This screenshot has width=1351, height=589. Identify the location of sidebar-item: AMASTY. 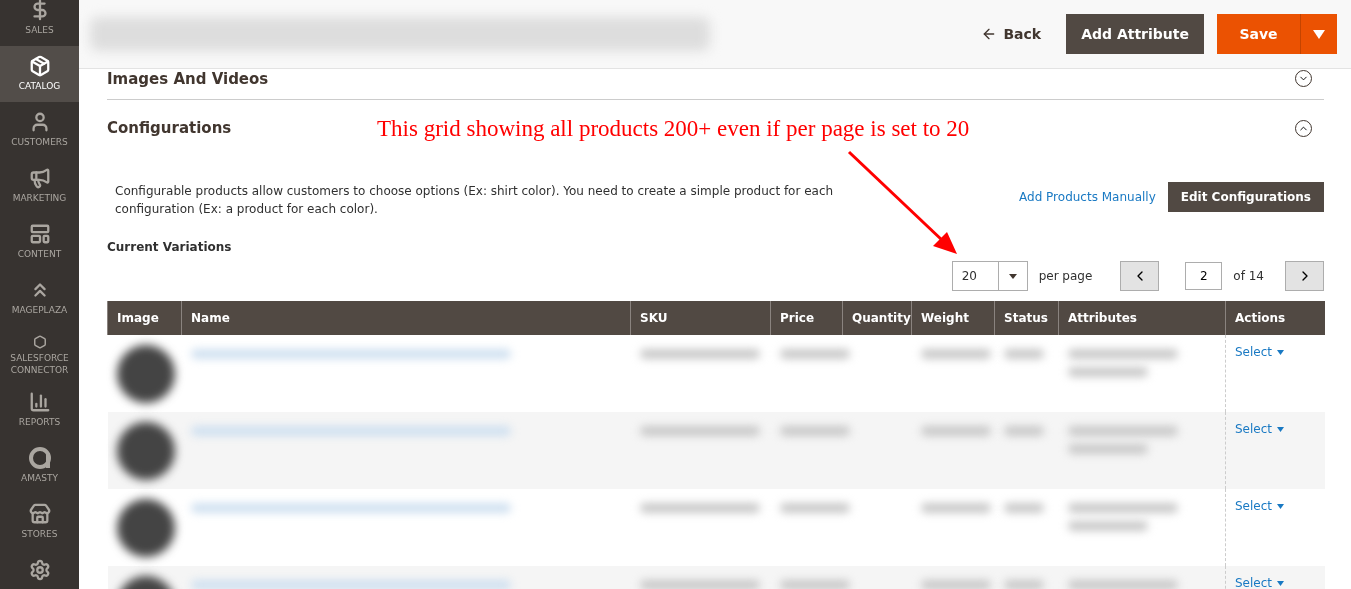
(39, 466).